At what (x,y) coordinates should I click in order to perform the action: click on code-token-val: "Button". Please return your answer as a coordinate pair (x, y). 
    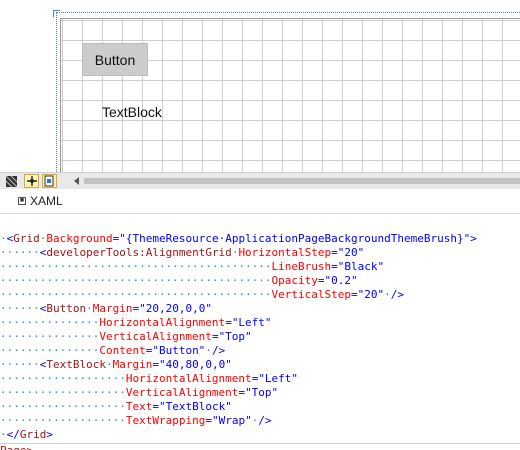
    Looking at the image, I should click on (179, 350).